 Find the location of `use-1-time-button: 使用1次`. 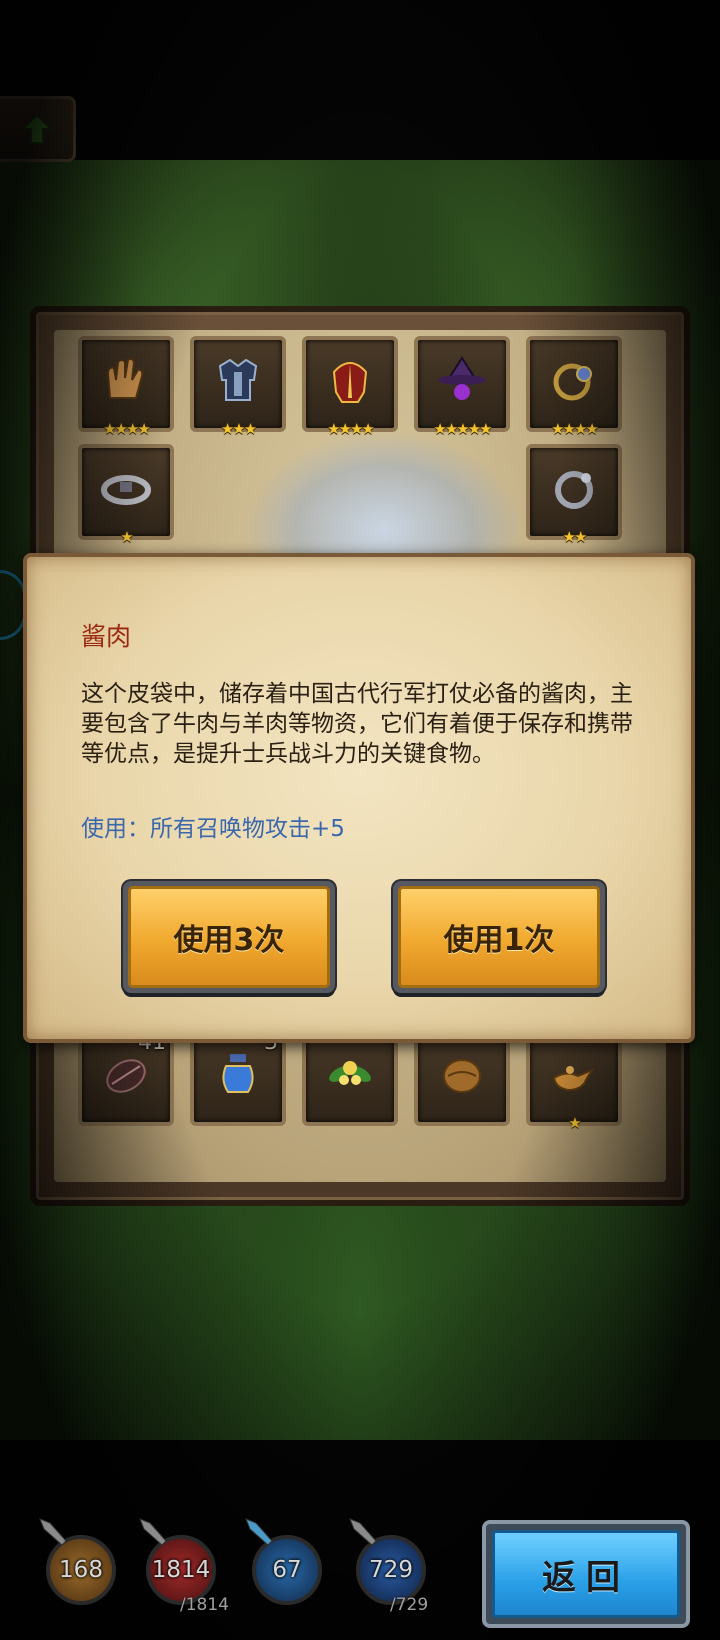

use-1-time-button: 使用1次 is located at coordinates (499, 937).